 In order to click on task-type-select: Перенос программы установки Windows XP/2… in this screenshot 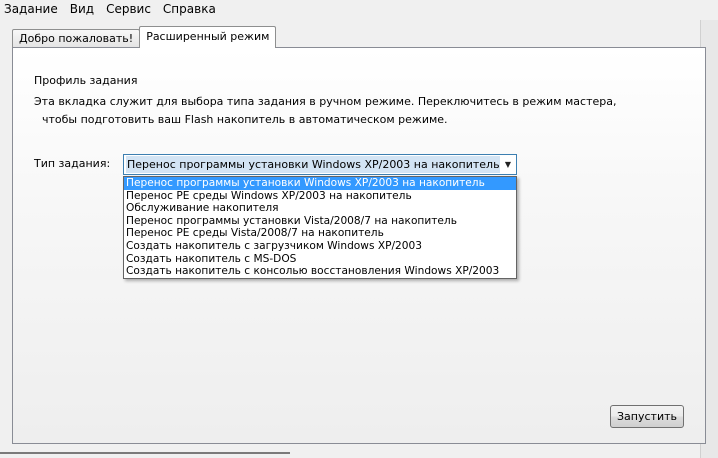, I will do `click(320, 164)`.